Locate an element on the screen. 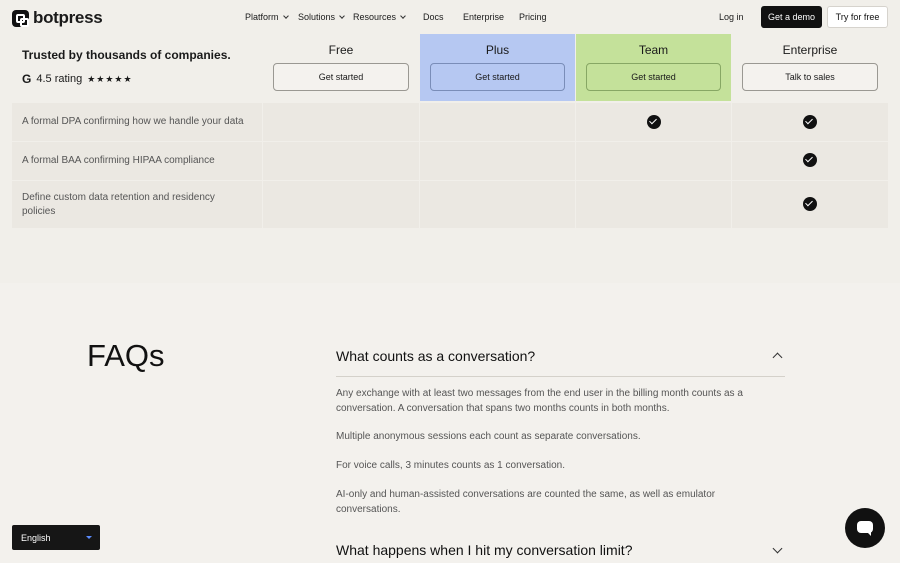 The height and width of the screenshot is (563, 900). nav-solutions: Solutions is located at coordinates (321, 17).